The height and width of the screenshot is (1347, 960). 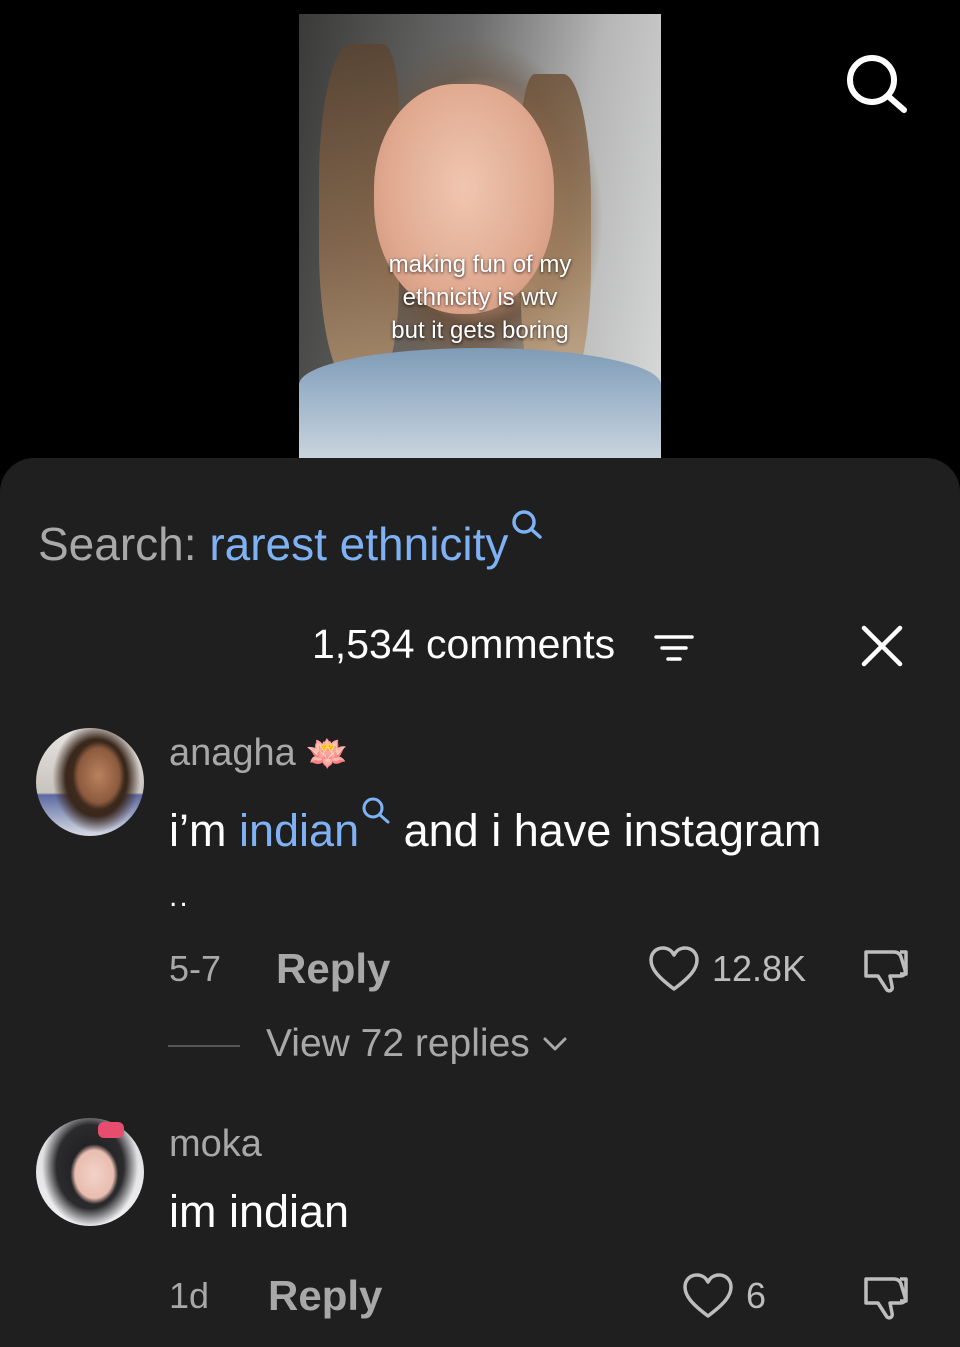 What do you see at coordinates (612, 830) in the screenshot?
I see `comment-text-part: and i have instagram` at bounding box center [612, 830].